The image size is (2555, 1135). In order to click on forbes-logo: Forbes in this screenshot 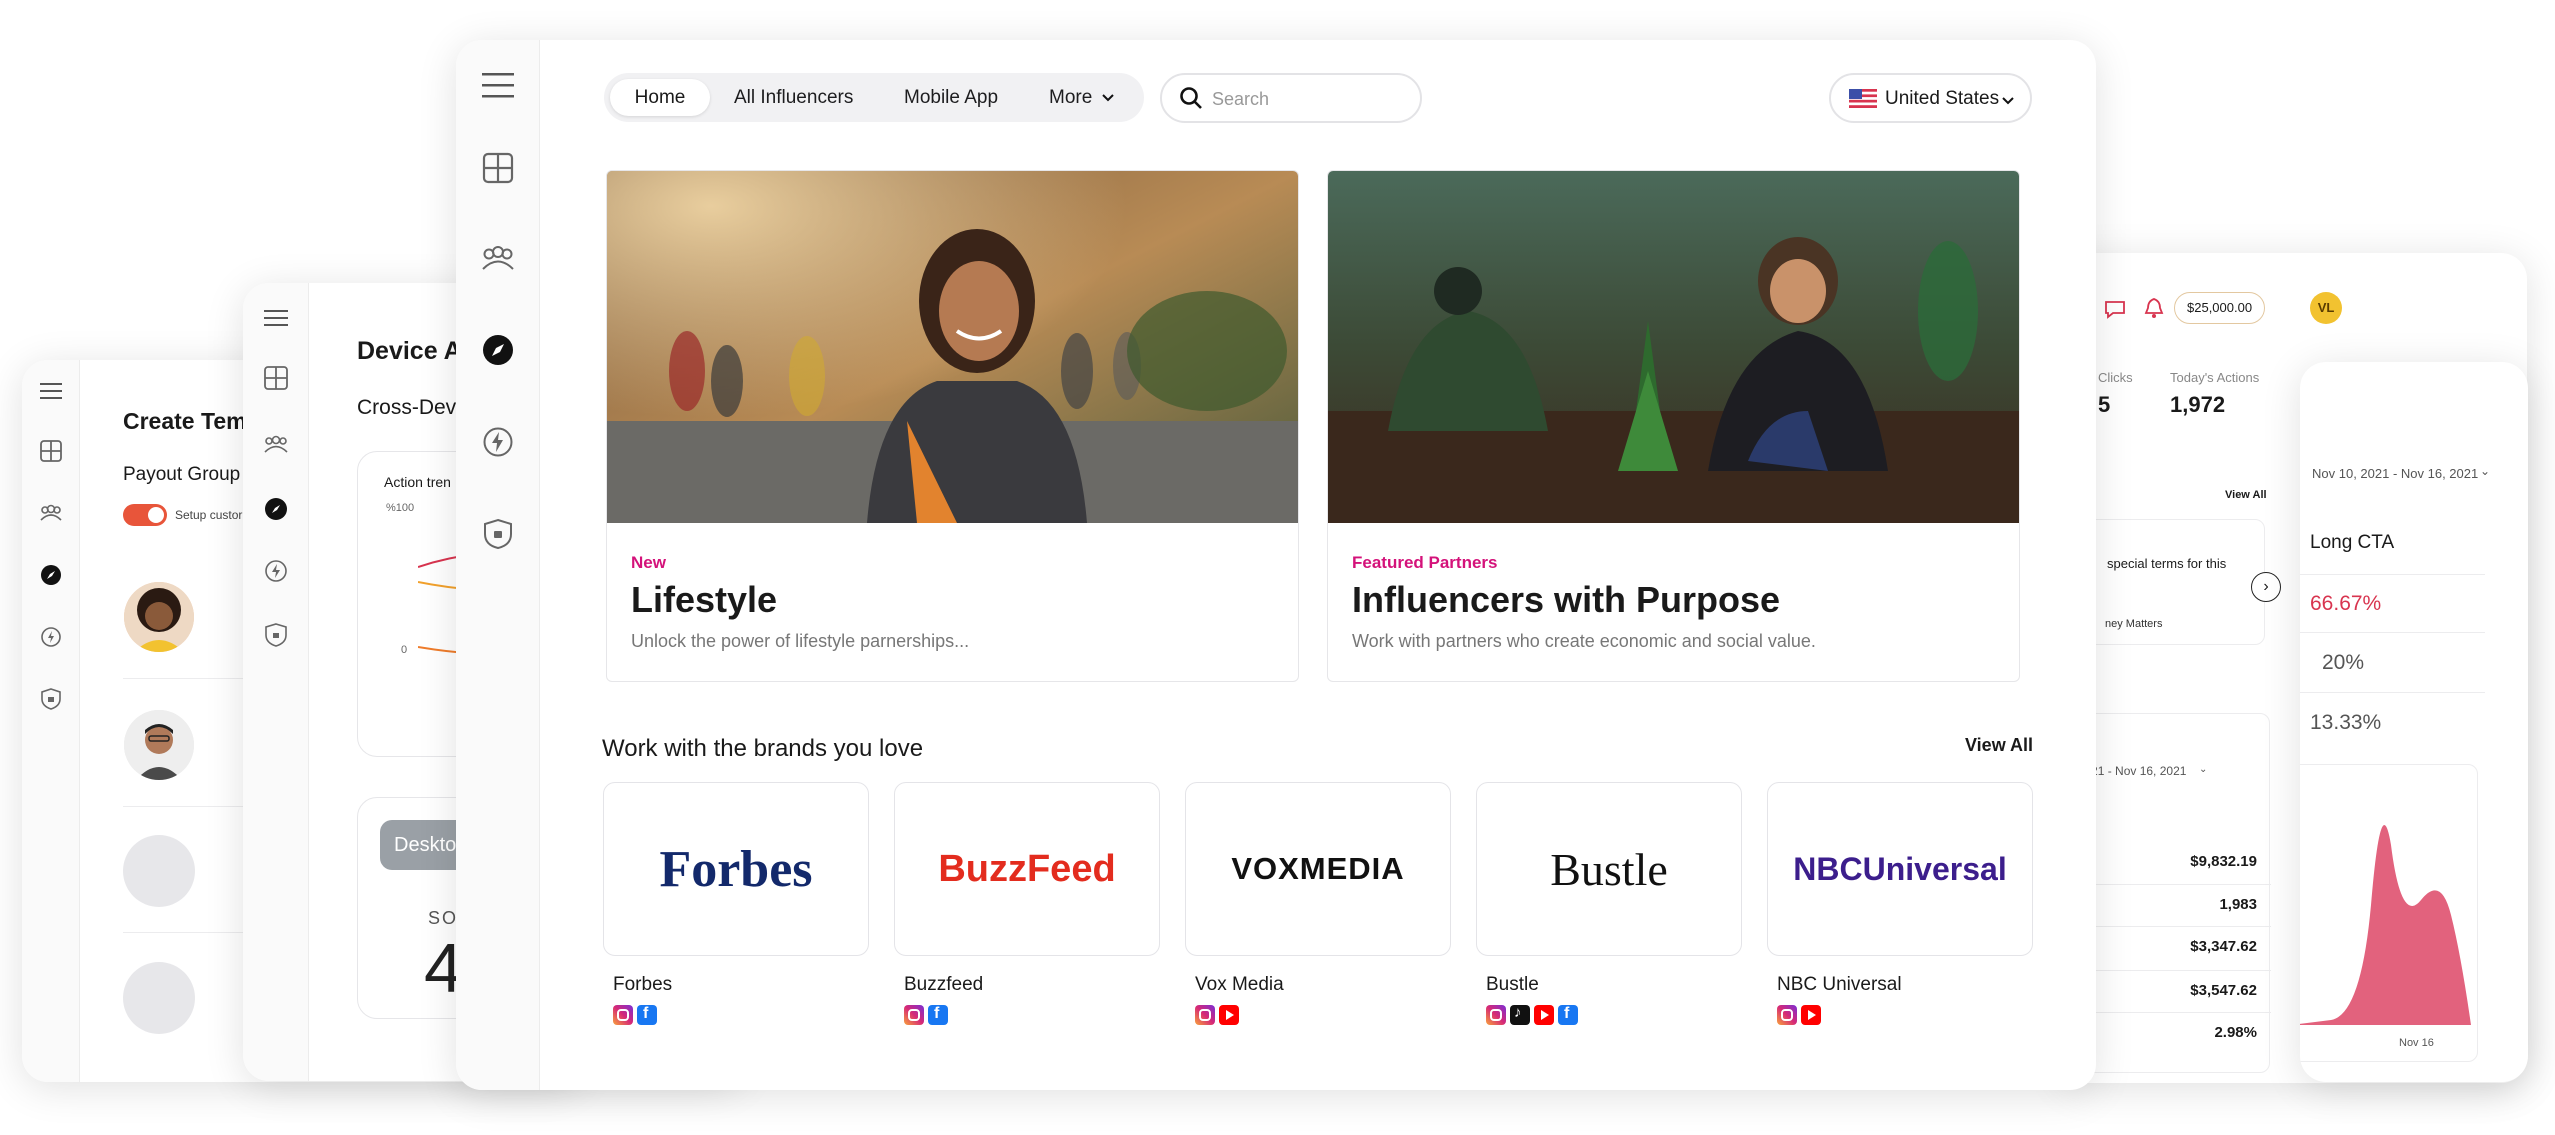, I will do `click(736, 869)`.